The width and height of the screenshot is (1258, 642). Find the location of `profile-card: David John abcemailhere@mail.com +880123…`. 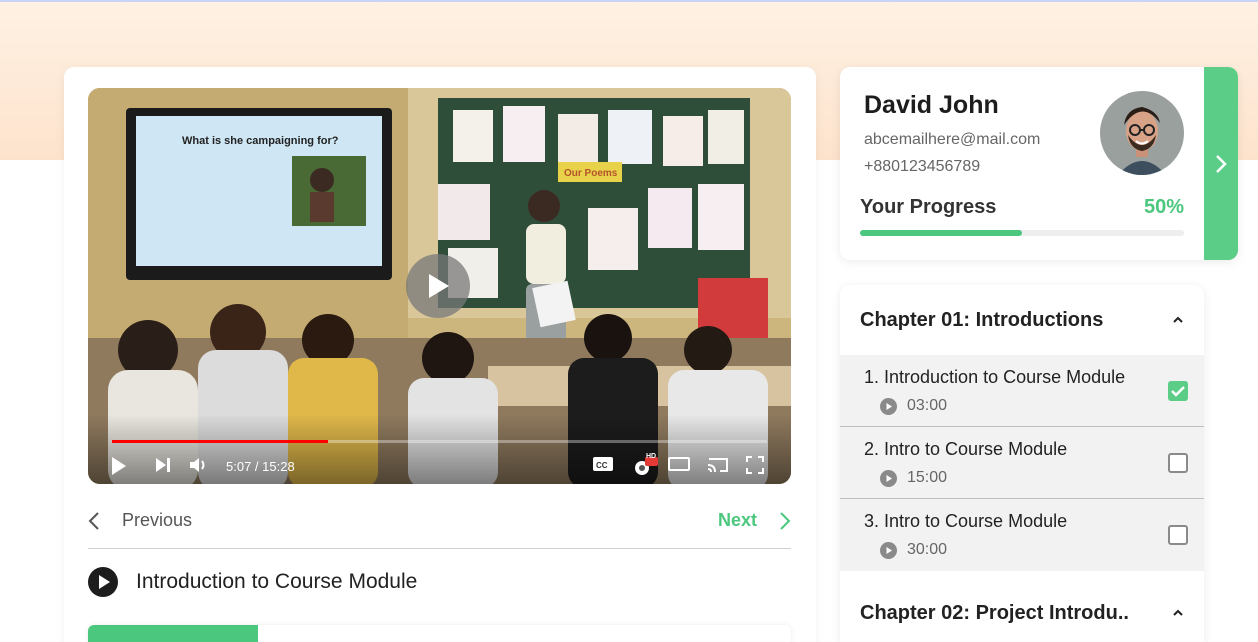

profile-card: David John abcemailhere@mail.com +880123… is located at coordinates (1039, 163).